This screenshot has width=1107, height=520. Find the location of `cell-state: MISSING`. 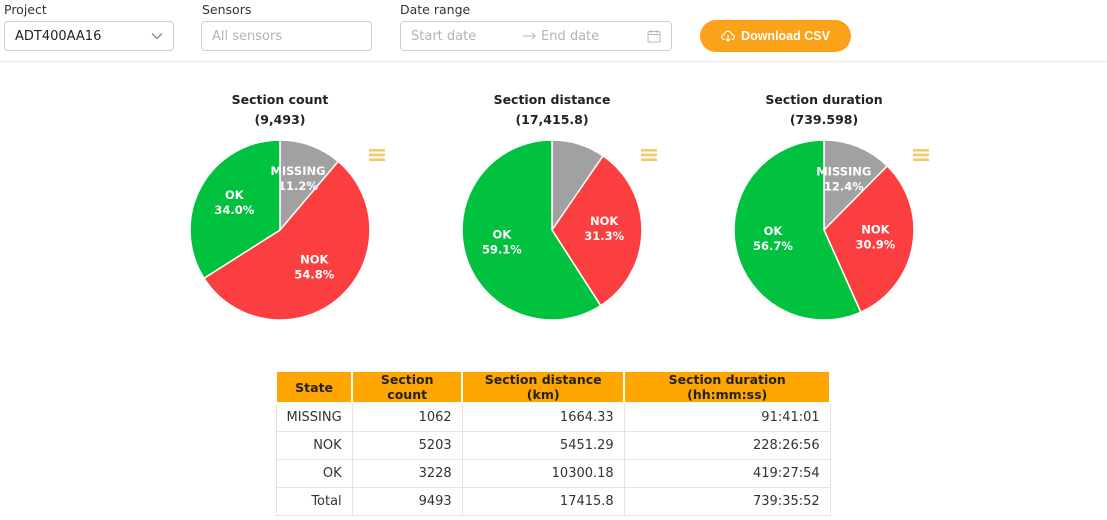

cell-state: MISSING is located at coordinates (314, 417).